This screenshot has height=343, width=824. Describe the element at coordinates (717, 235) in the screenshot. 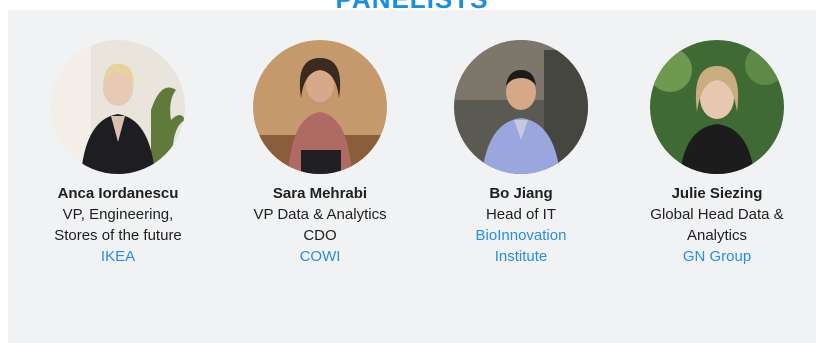

I see `panelist-role: Analytics` at that location.